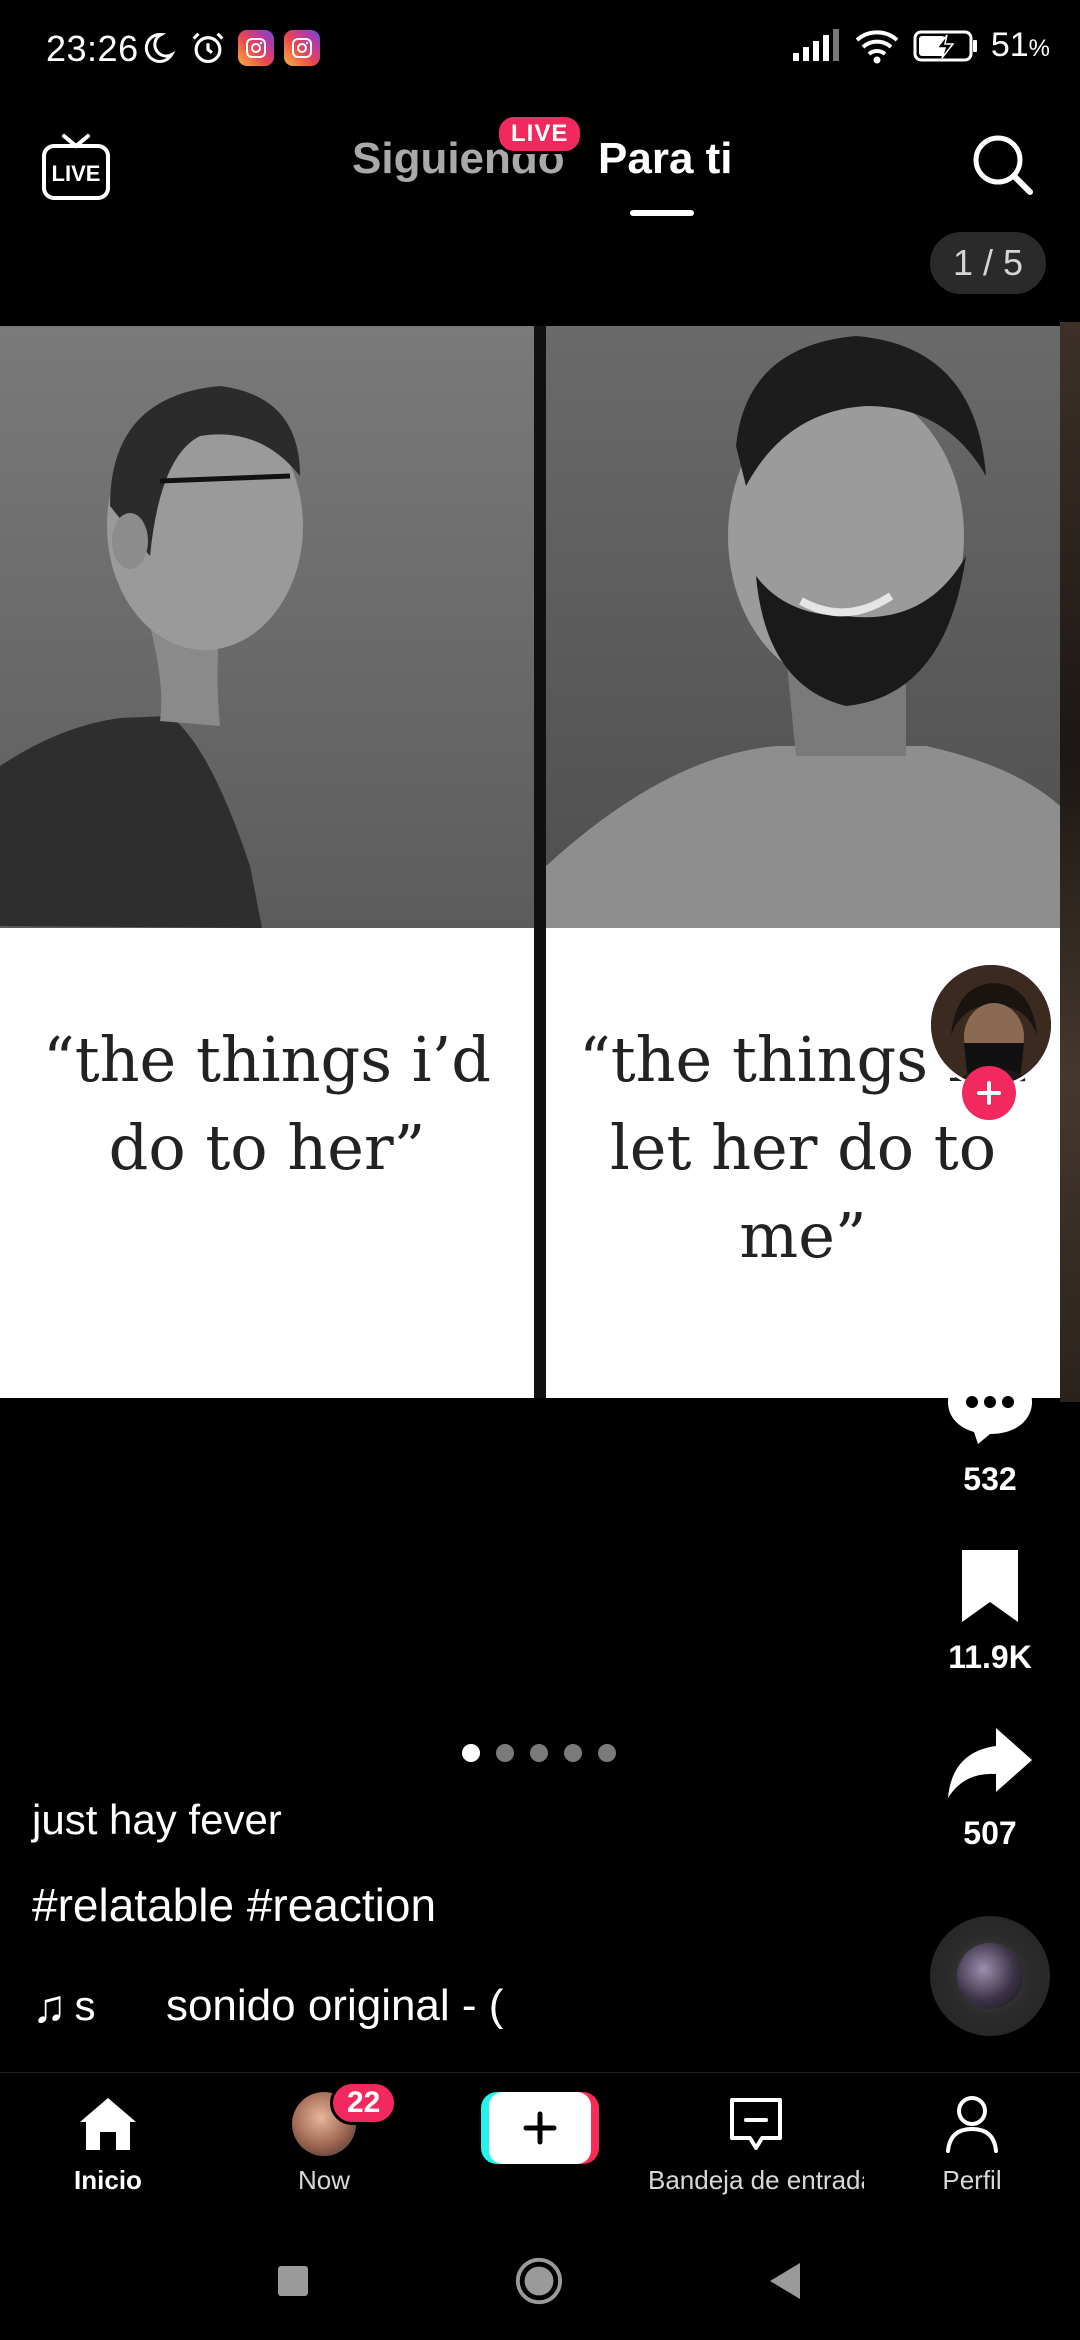  I want to click on signal-icon, so click(815, 44).